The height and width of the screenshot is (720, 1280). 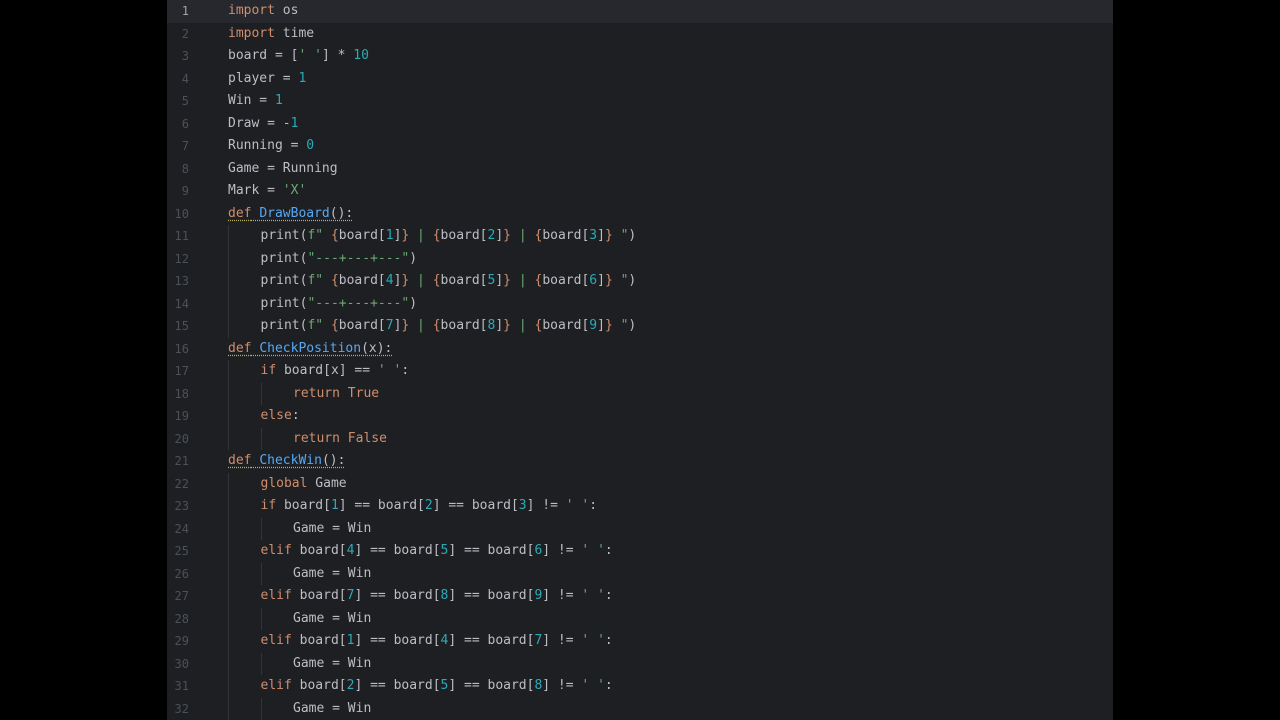 What do you see at coordinates (181, 281) in the screenshot?
I see `line-number: 13` at bounding box center [181, 281].